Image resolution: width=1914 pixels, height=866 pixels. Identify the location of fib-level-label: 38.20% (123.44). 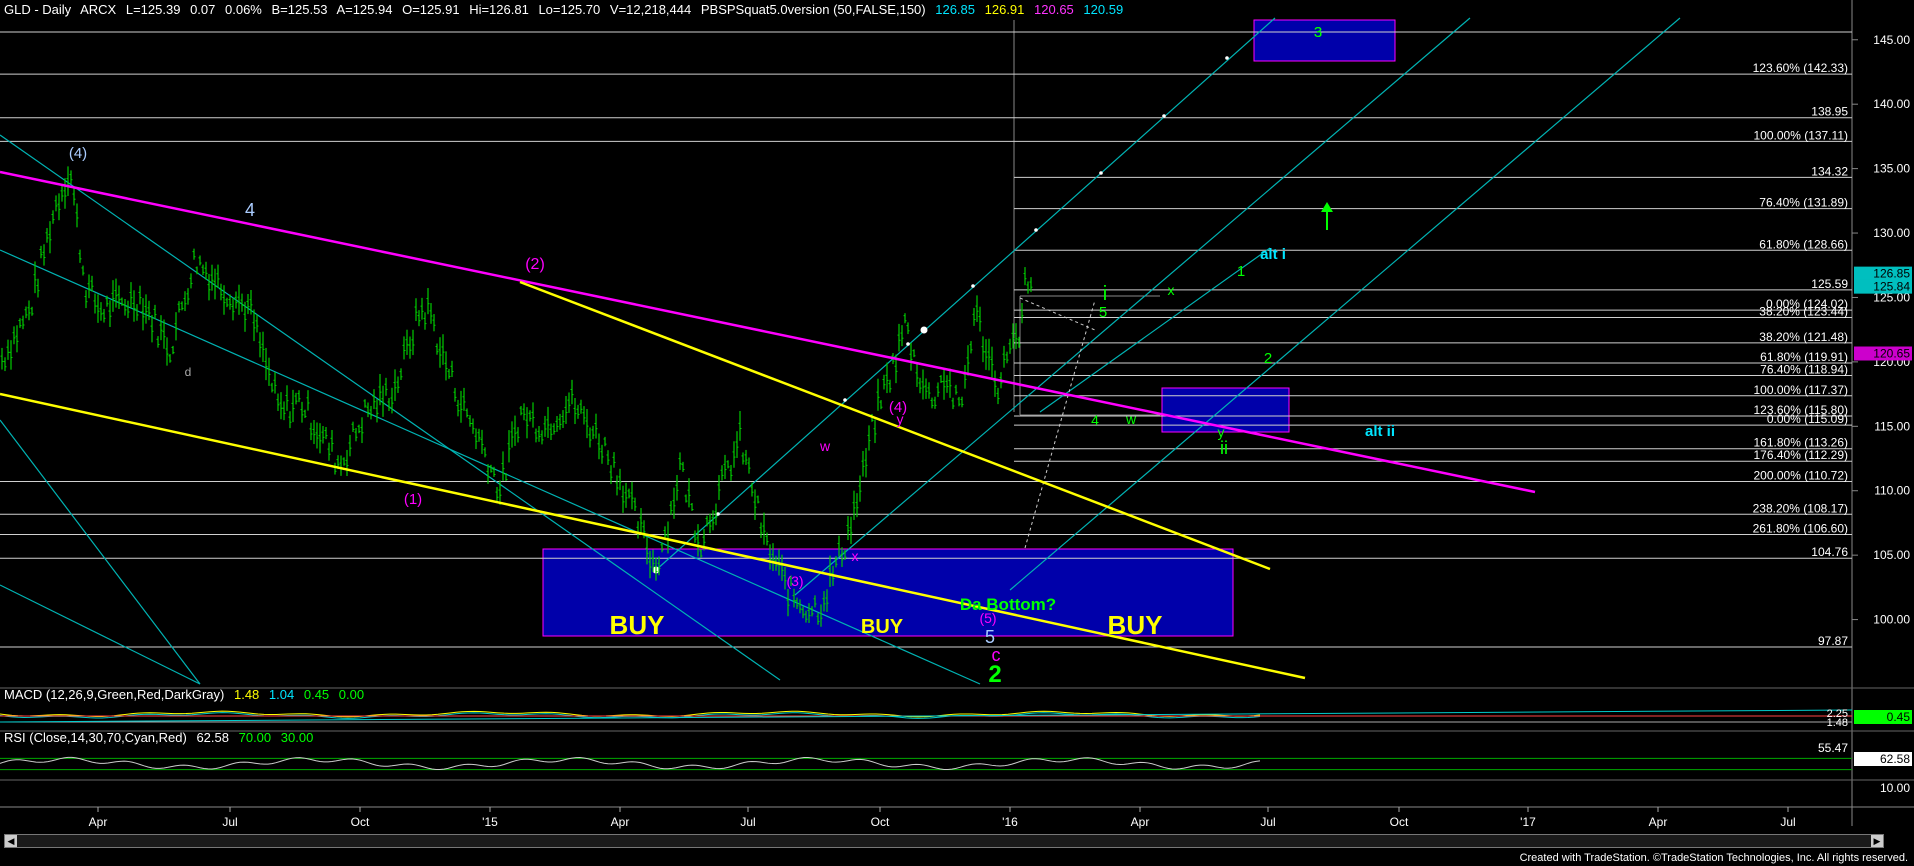
(1803, 312).